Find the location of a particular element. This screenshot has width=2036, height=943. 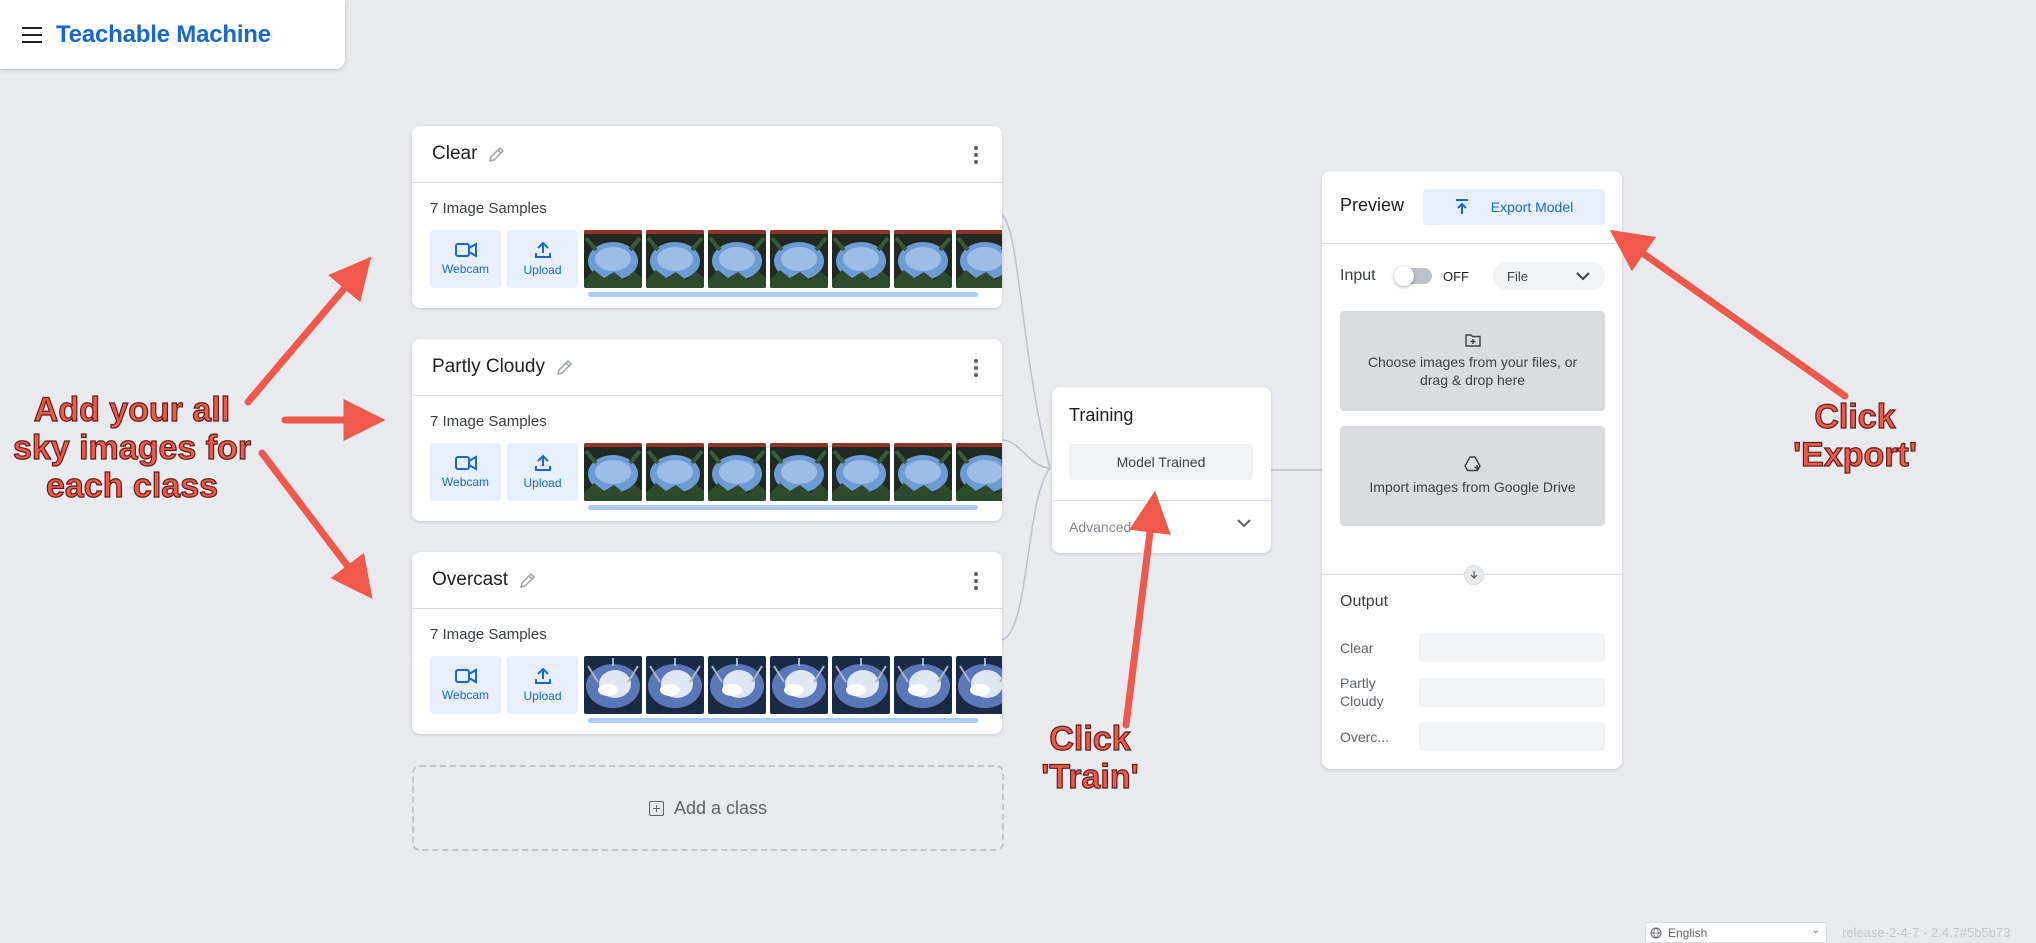

arrow-to-overcast is located at coordinates (315, 524).